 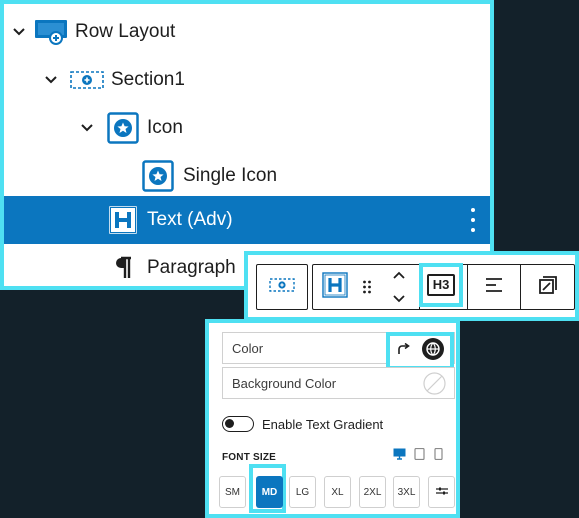 I want to click on list-item-label: Single Icon, so click(x=230, y=175).